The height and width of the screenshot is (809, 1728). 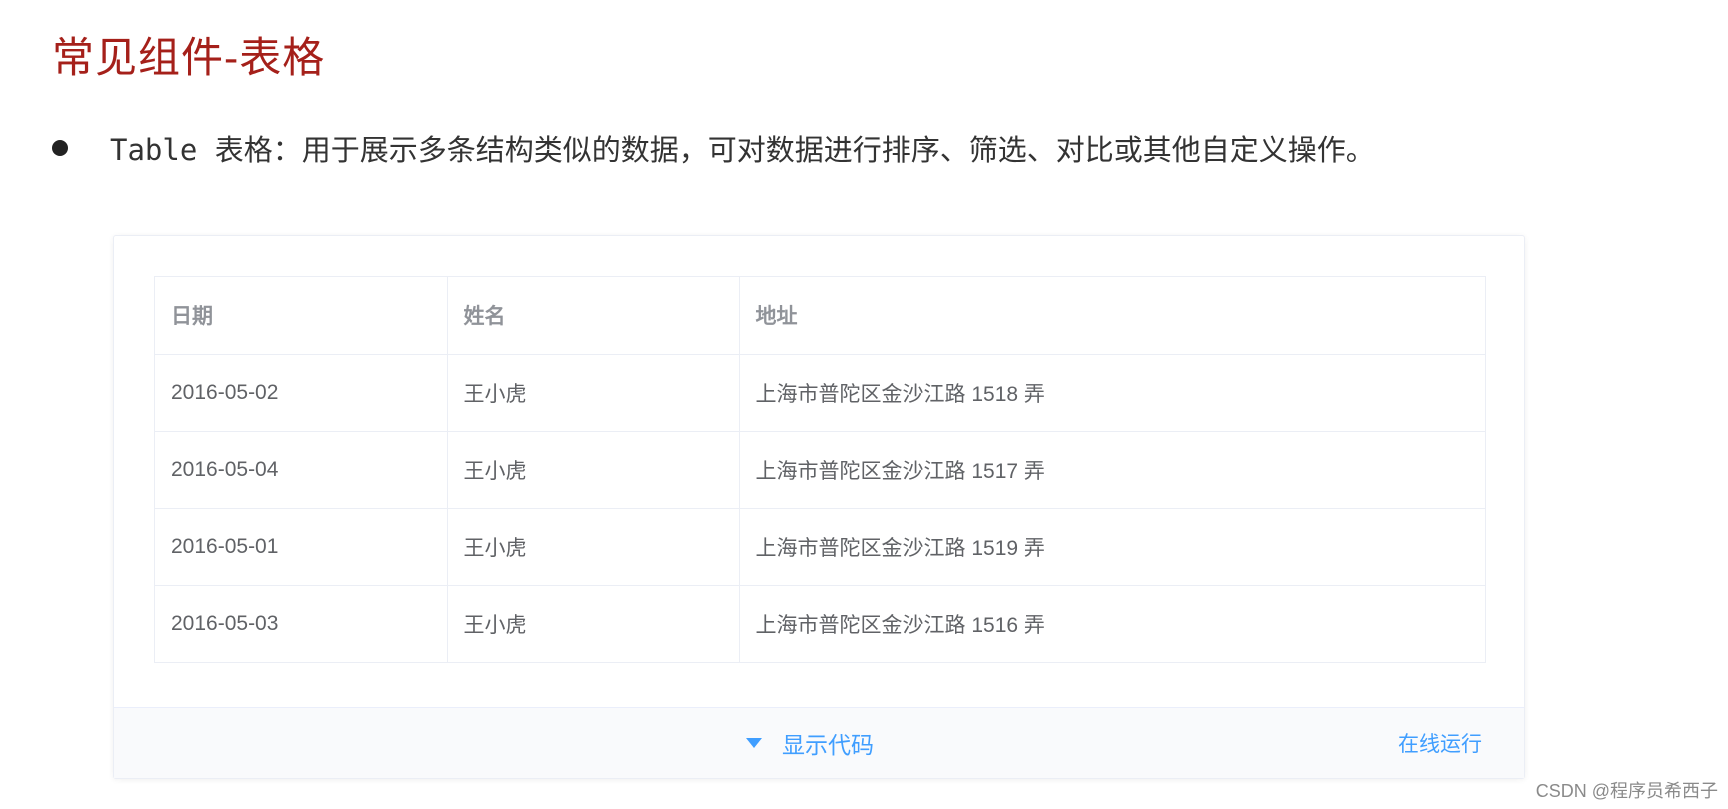 I want to click on table-row: 2016-05-03 王小虎 上海市普陀区金沙江路 1516 弄, so click(x=820, y=623).